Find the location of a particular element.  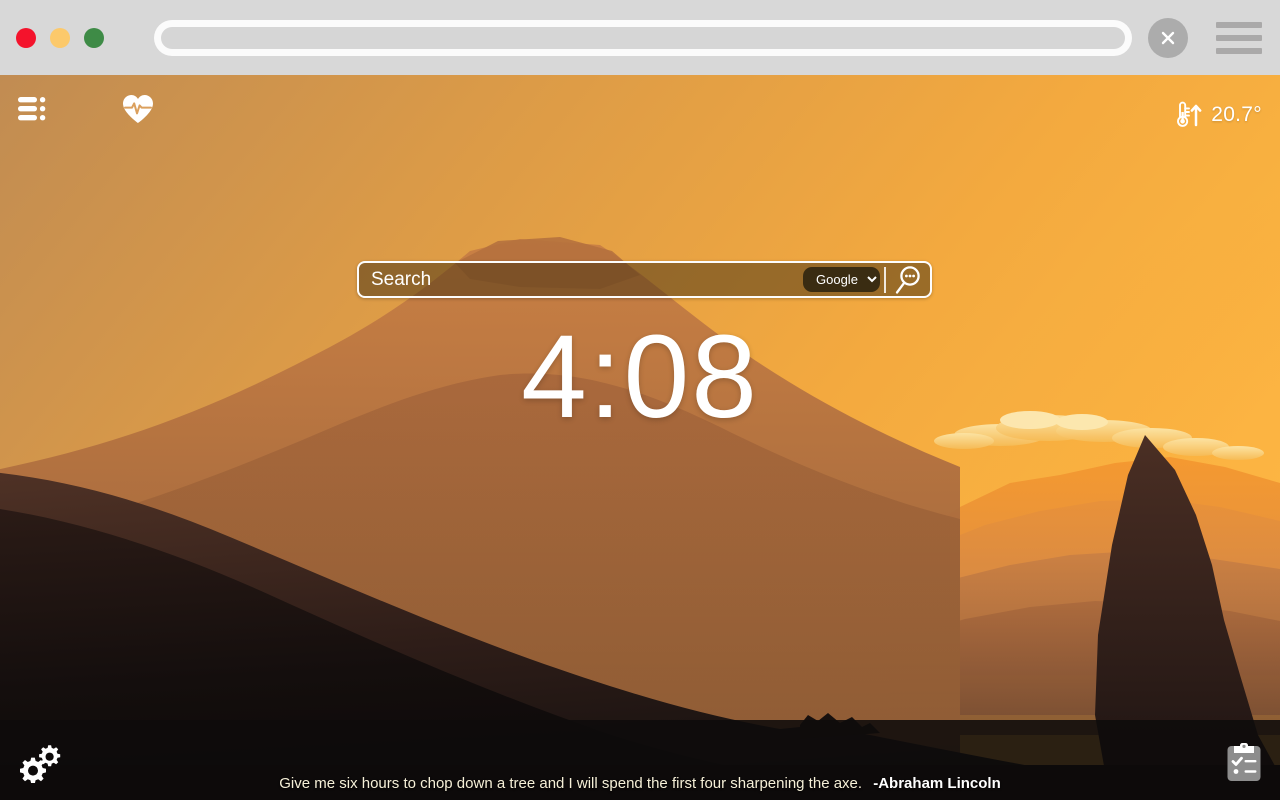

thermometer-rising-icon is located at coordinates (1189, 114).